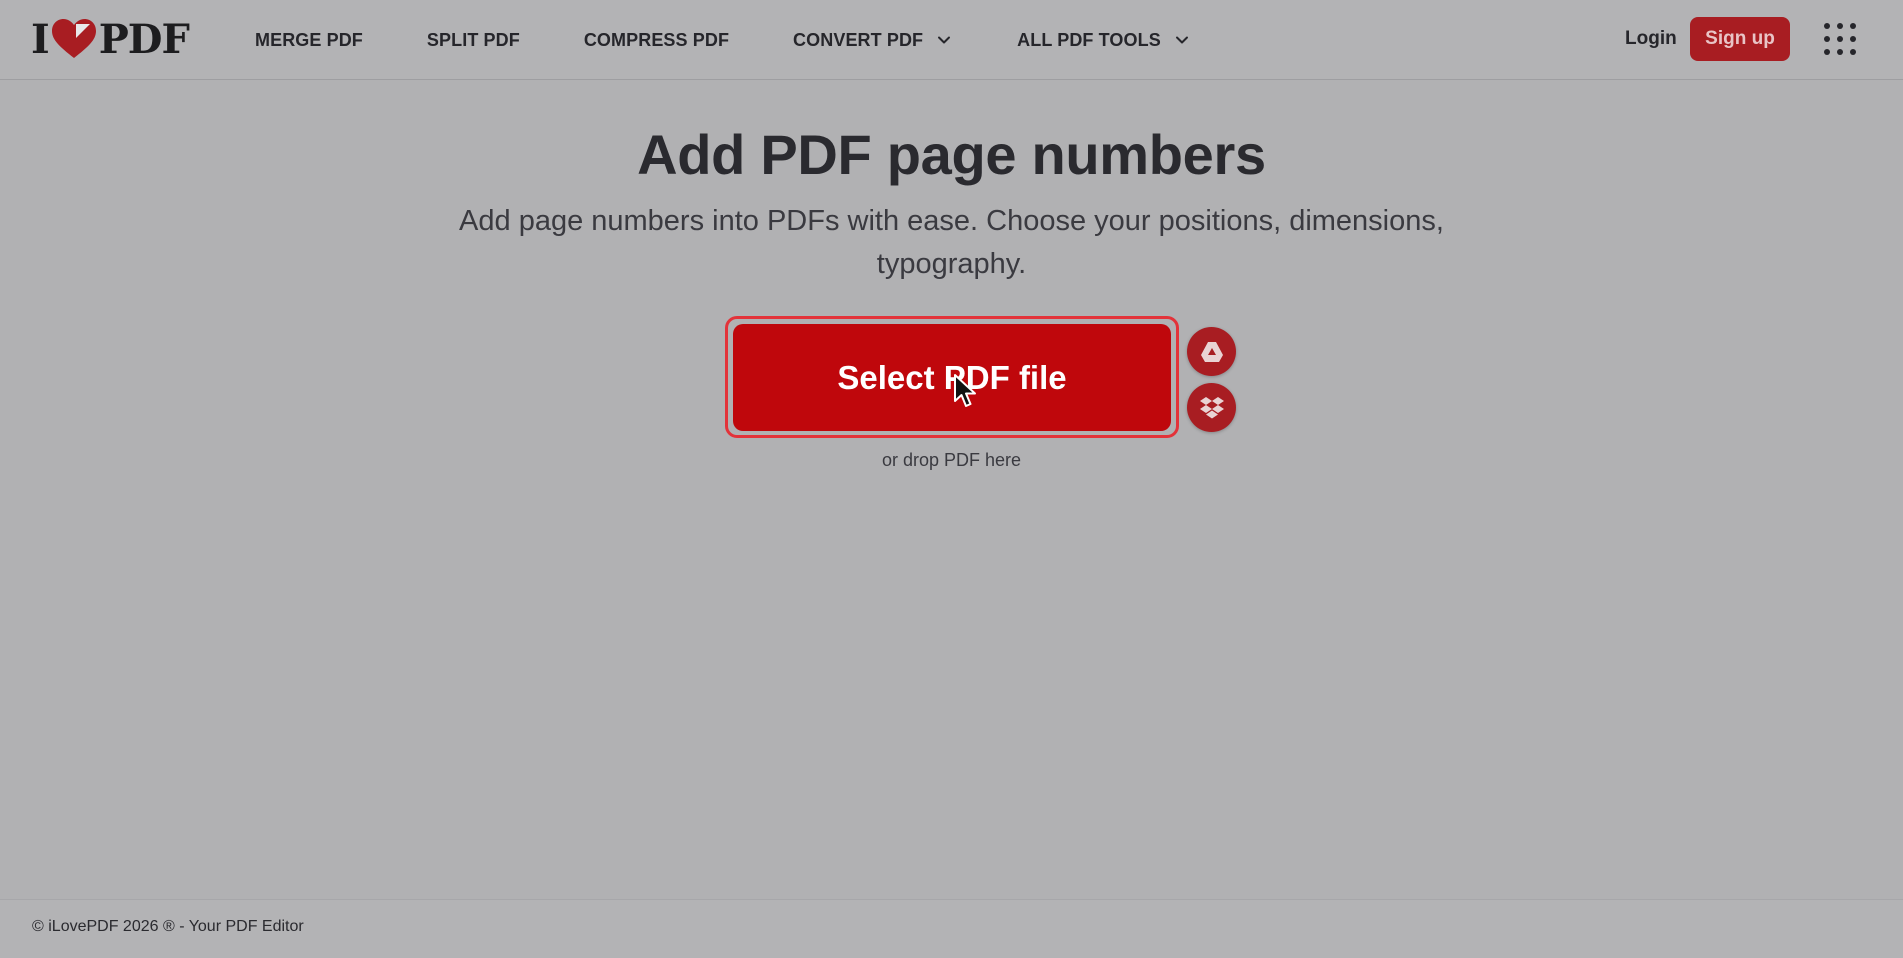 The image size is (1903, 958). I want to click on google-drive-button, so click(1211, 351).